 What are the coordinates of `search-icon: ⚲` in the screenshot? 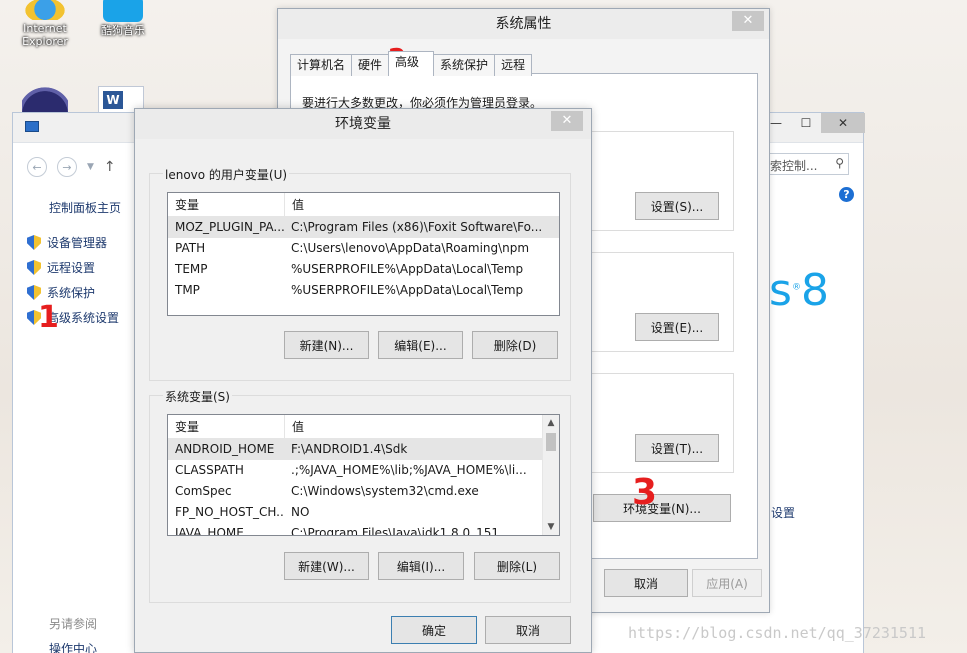 It's located at (839, 163).